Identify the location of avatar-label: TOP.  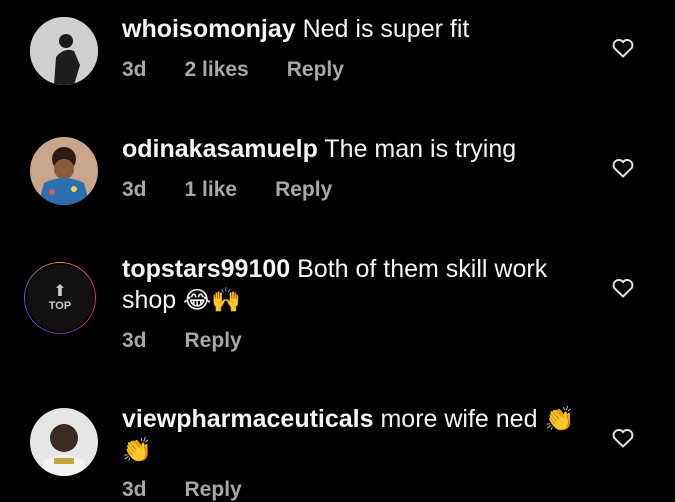
(60, 306).